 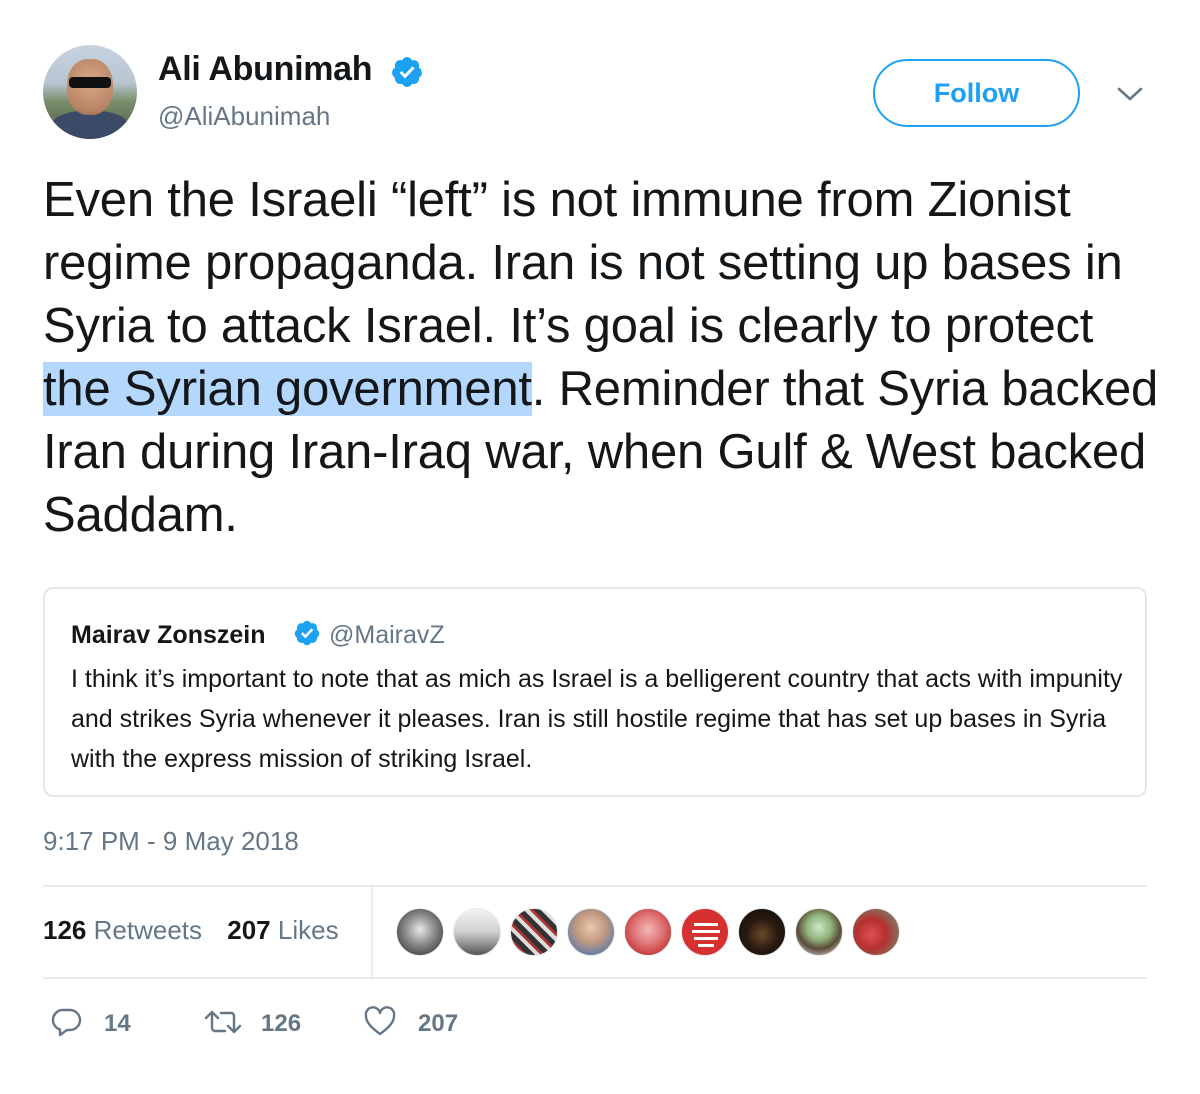 I want to click on tweet-stats: 126 Retweets 207 Likes, so click(x=200, y=930).